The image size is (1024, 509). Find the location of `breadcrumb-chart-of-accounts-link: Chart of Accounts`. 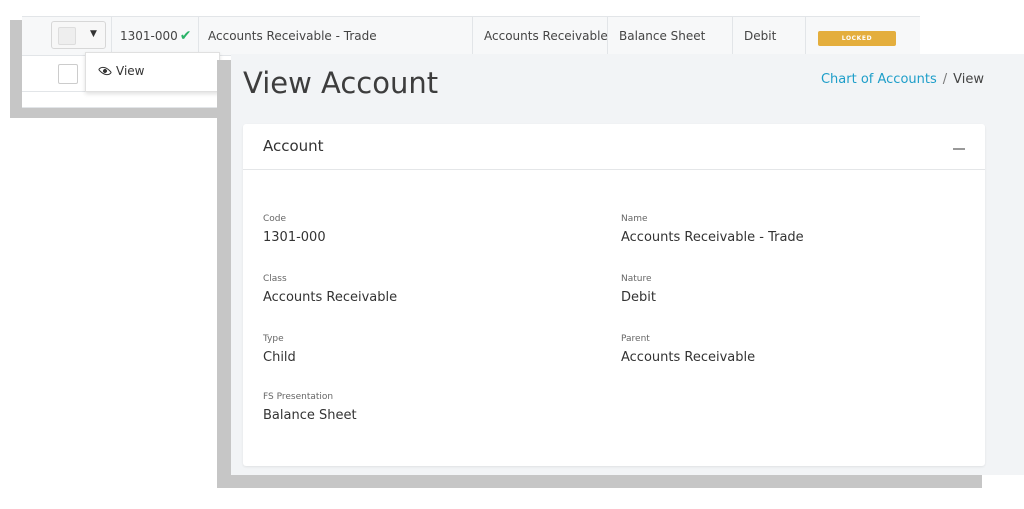

breadcrumb-chart-of-accounts-link: Chart of Accounts is located at coordinates (879, 79).